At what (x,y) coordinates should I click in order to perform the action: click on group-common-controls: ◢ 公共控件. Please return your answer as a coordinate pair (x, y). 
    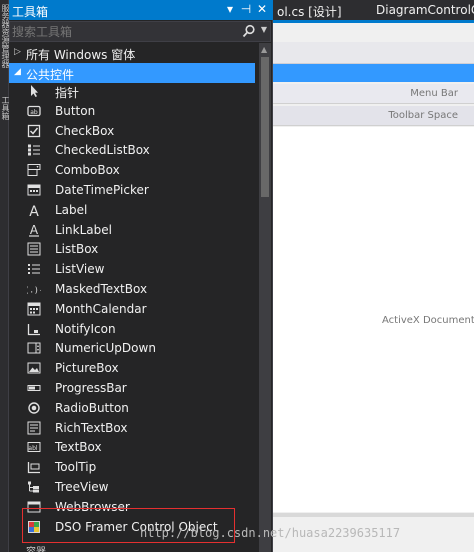
    Looking at the image, I should click on (132, 73).